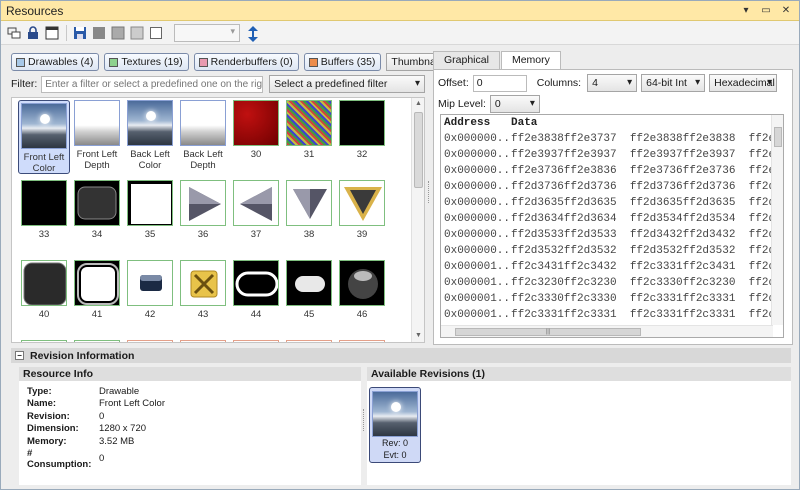 The image size is (800, 490). I want to click on dropdown-icon: ▾, so click(746, 11).